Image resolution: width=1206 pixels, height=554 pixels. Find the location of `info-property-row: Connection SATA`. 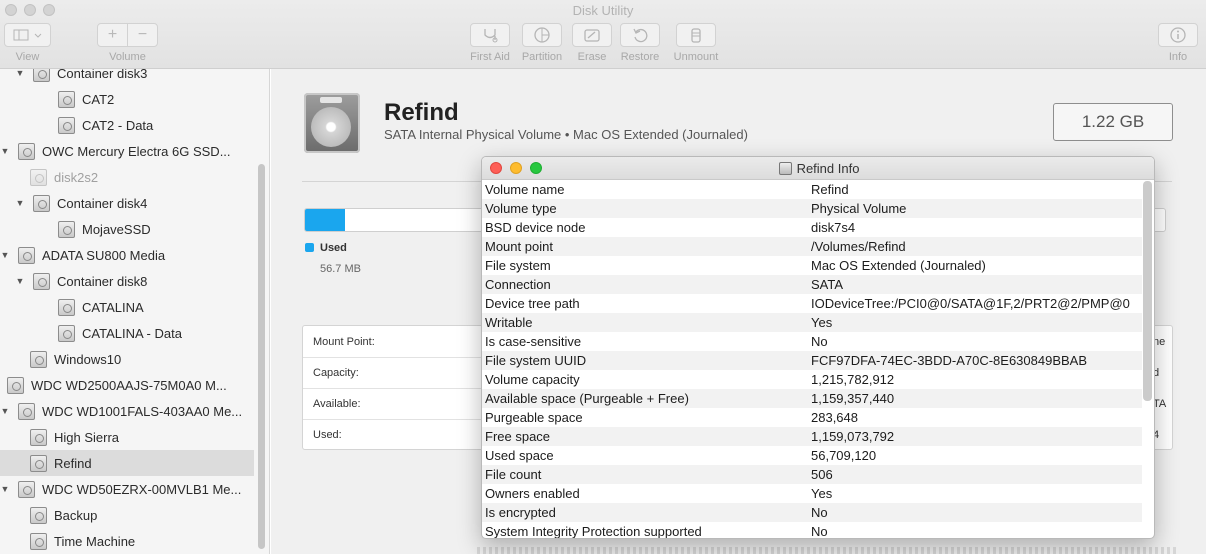

info-property-row: Connection SATA is located at coordinates (812, 284).